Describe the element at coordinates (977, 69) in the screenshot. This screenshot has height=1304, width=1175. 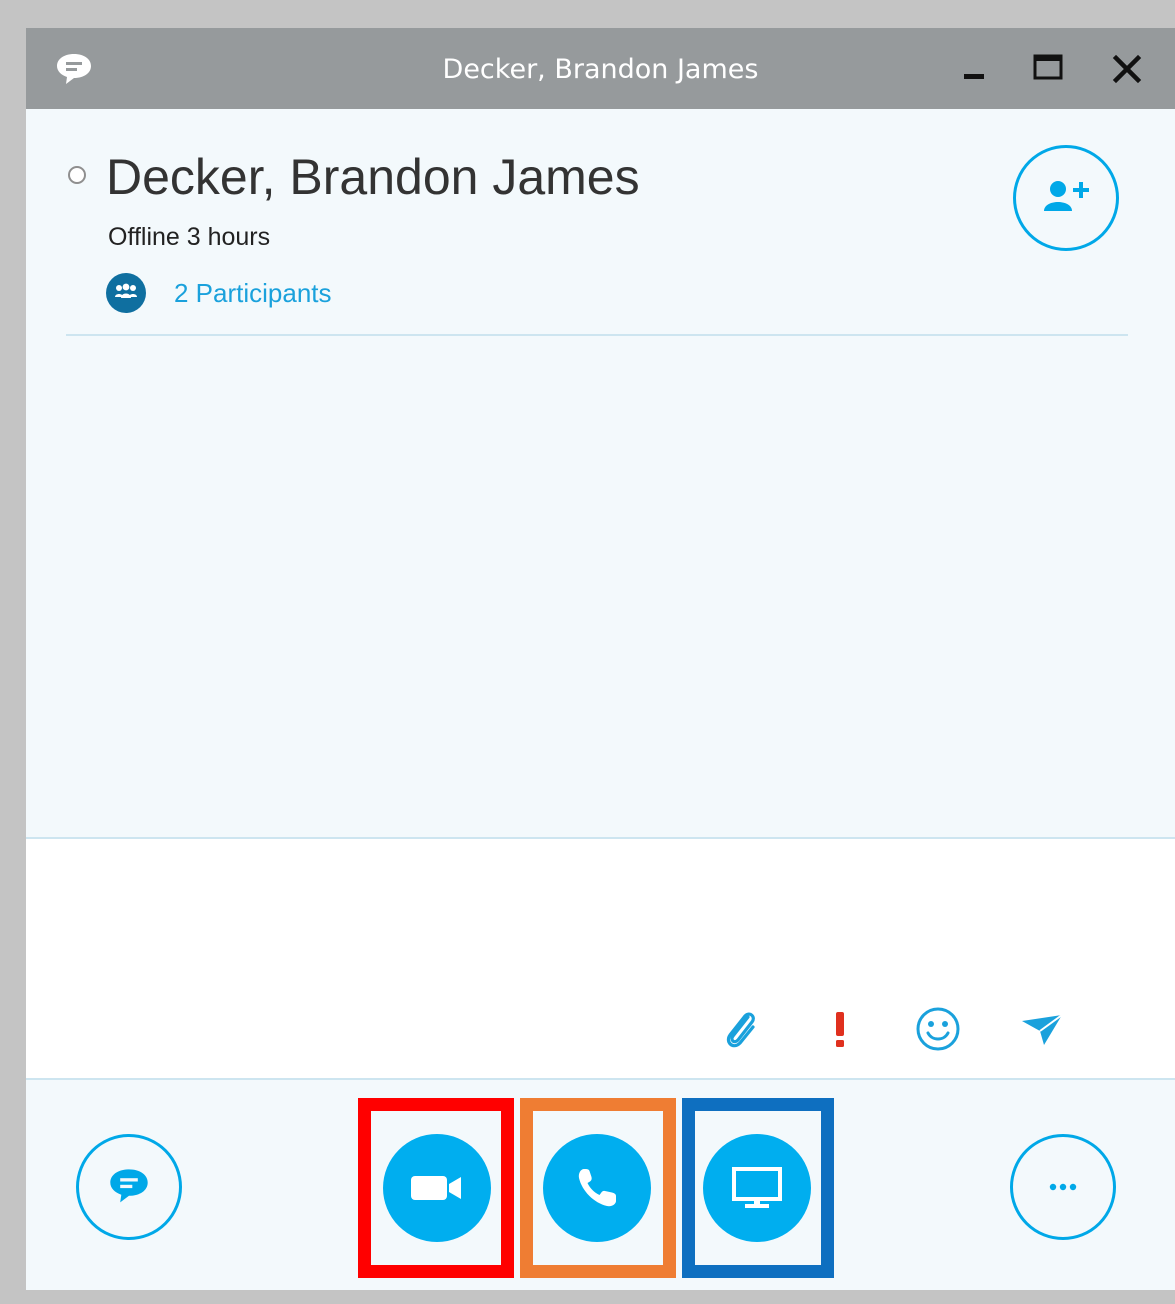
I see `minimize-button` at that location.